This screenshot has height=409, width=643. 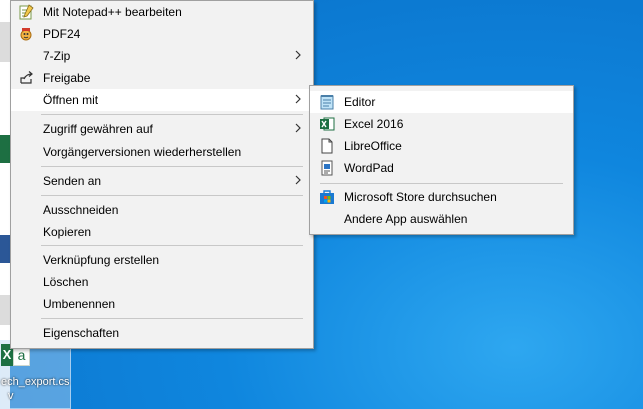 What do you see at coordinates (369, 168) in the screenshot?
I see `submenu-item-label: WordPad` at bounding box center [369, 168].